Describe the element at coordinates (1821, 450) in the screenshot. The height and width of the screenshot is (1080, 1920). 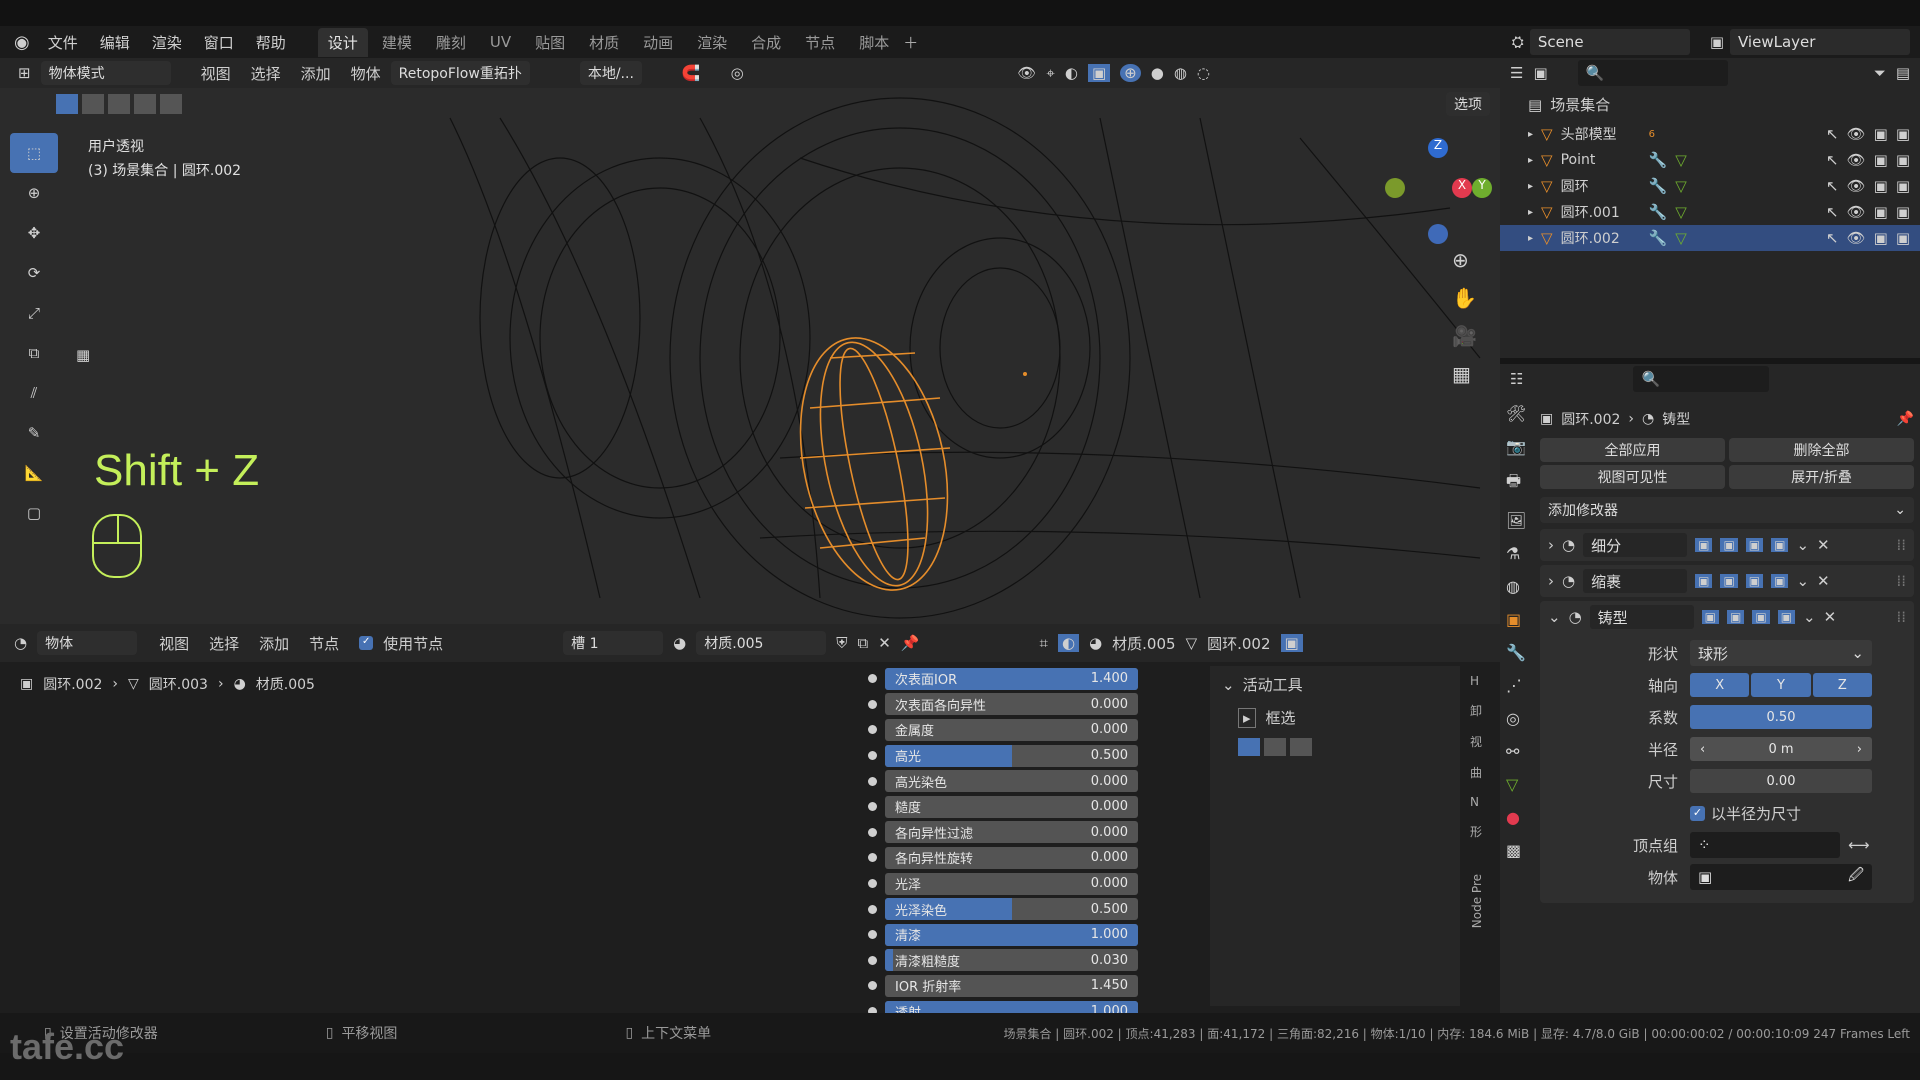
I see `delete-all-button: 删除全部` at that location.